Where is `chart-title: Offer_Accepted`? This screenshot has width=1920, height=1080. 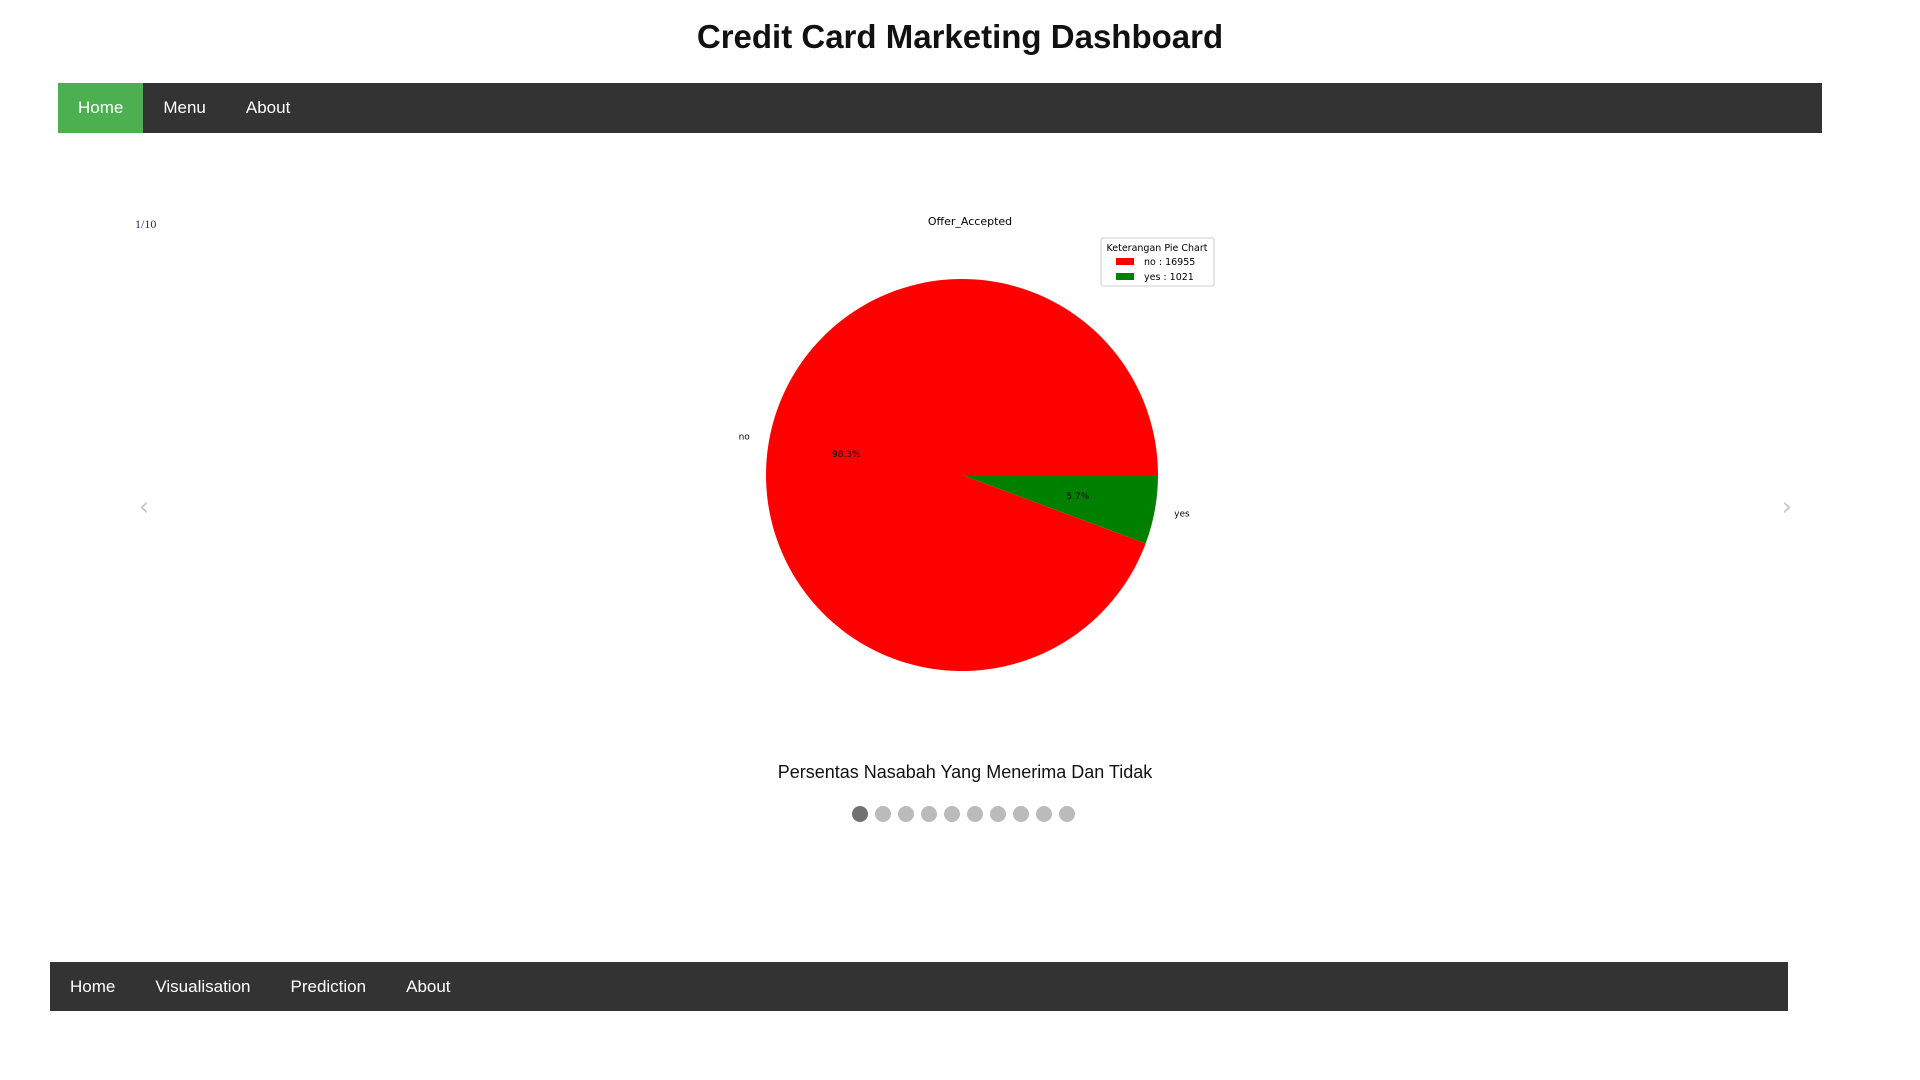 chart-title: Offer_Accepted is located at coordinates (970, 221).